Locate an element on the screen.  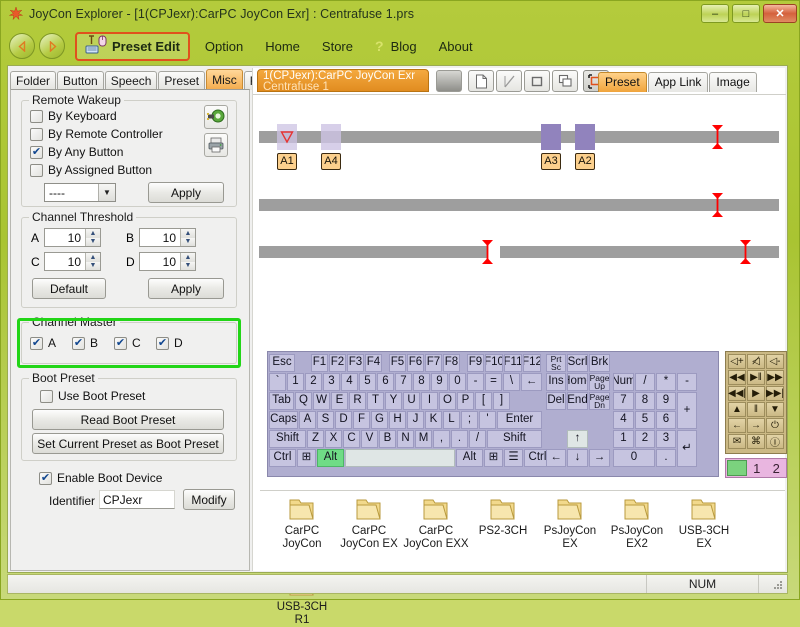
key-1: 1 is located at coordinates (623, 439).